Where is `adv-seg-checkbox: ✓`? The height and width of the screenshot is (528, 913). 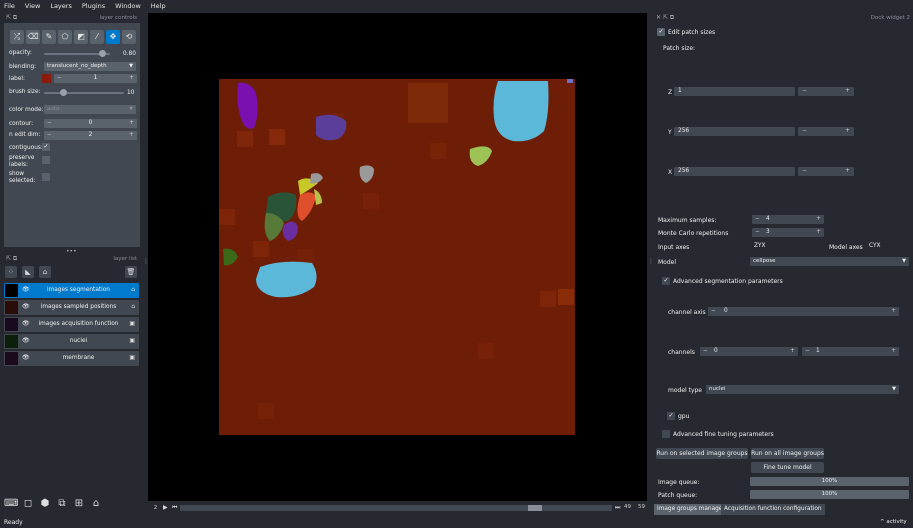 adv-seg-checkbox: ✓ is located at coordinates (666, 281).